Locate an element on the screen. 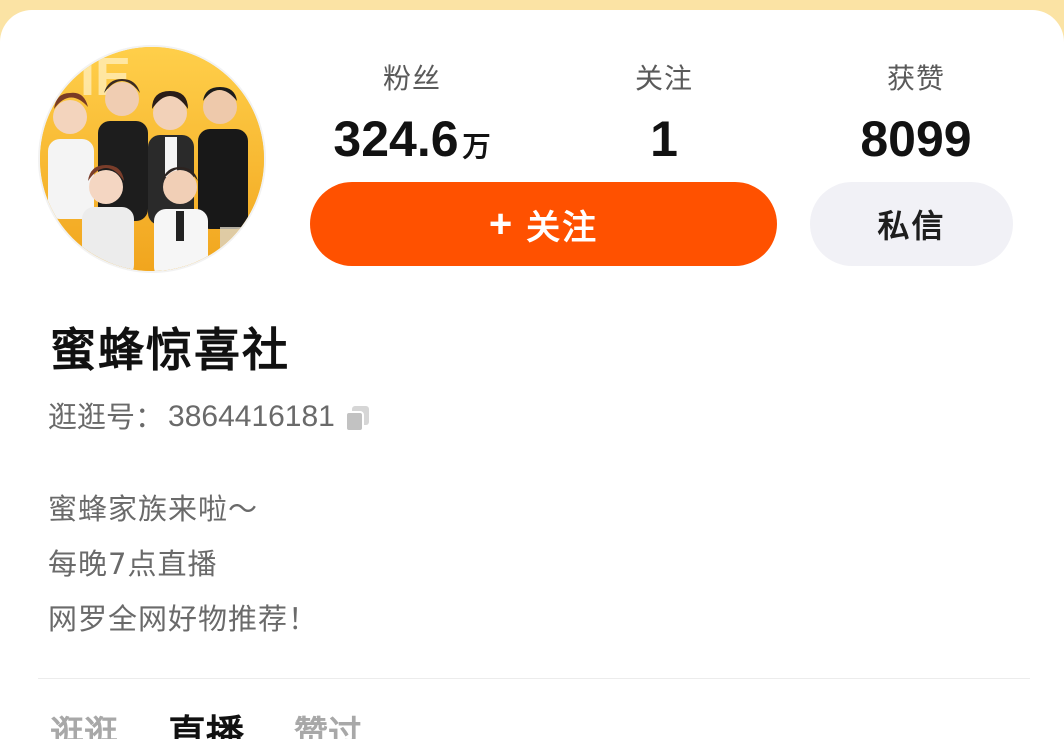 The width and height of the screenshot is (1064, 739). bio-line: 蜜蜂家族来啦～ is located at coordinates (153, 509).